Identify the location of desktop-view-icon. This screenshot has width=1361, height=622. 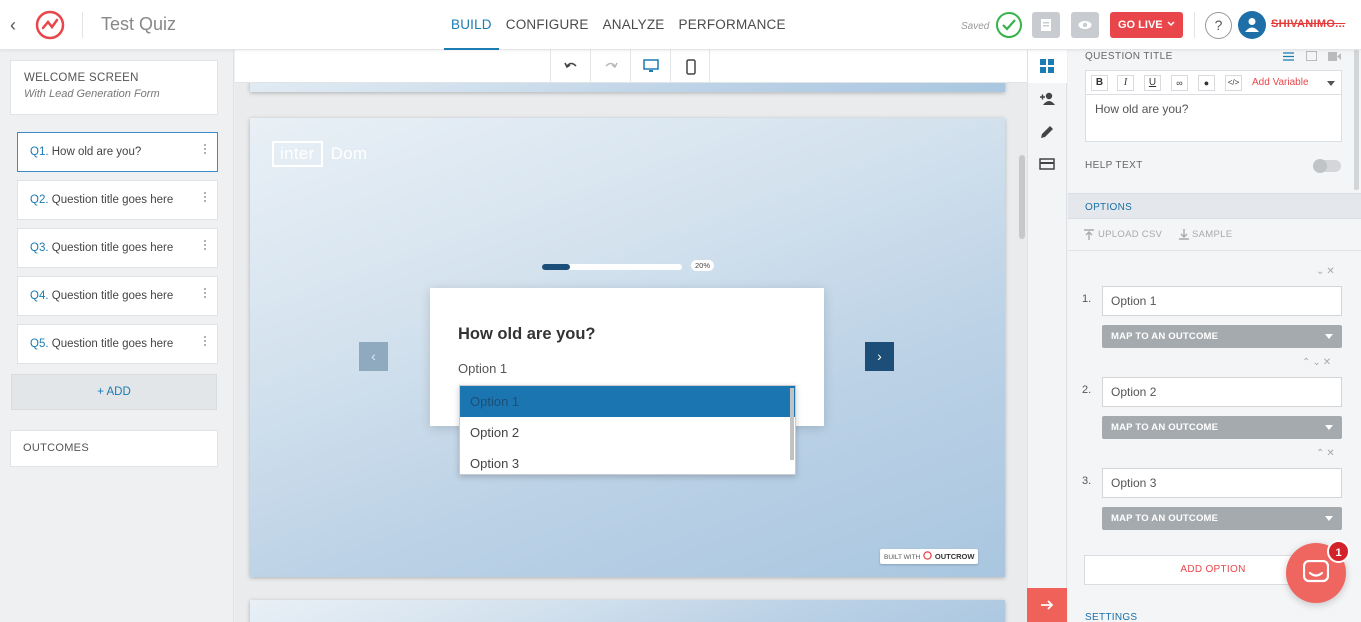
(650, 66).